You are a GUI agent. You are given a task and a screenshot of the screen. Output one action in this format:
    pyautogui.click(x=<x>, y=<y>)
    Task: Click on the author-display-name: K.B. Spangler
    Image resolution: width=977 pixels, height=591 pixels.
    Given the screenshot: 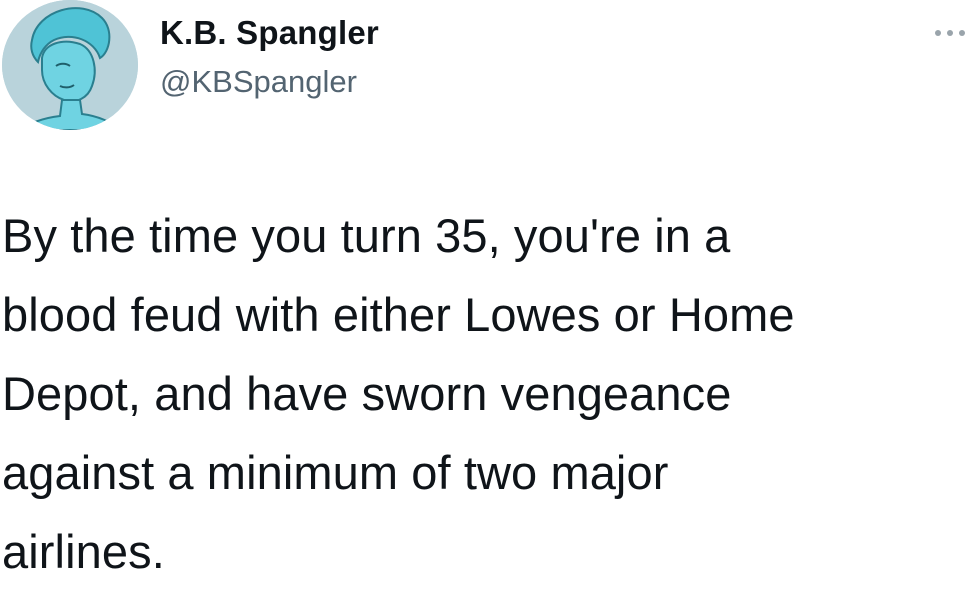 What is the action you would take?
    pyautogui.click(x=269, y=33)
    